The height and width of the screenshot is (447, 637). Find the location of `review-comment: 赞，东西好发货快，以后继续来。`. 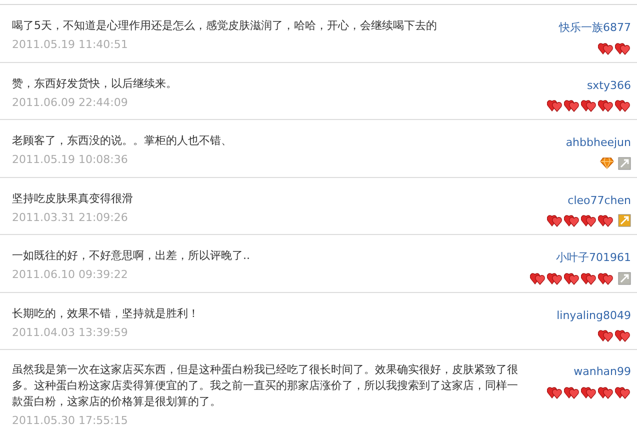

review-comment: 赞，东西好发货快，以后继续来。 is located at coordinates (95, 84).